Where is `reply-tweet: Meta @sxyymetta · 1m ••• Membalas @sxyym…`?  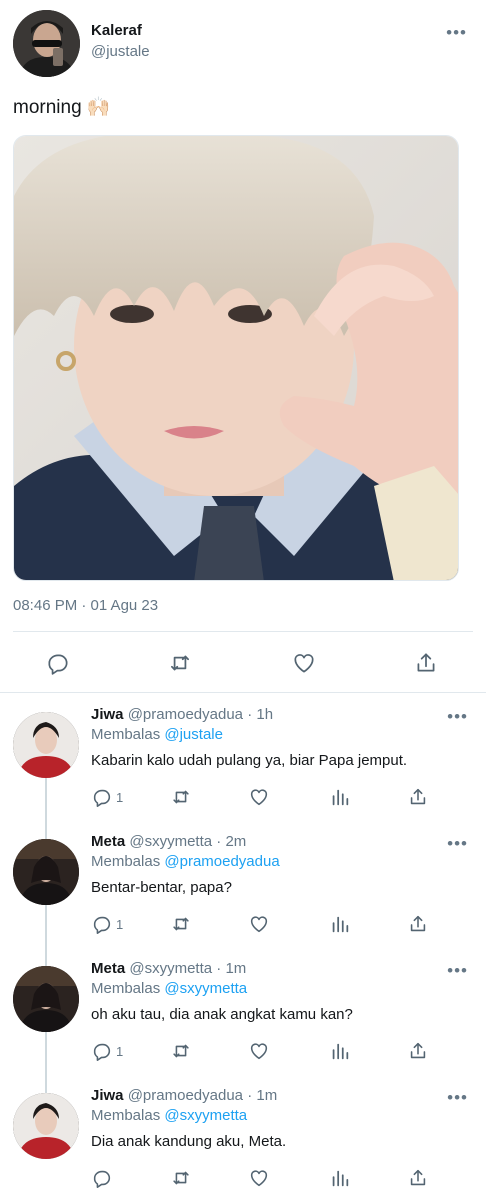 reply-tweet: Meta @sxyymetta · 1m ••• Membalas @sxyym… is located at coordinates (243, 1017).